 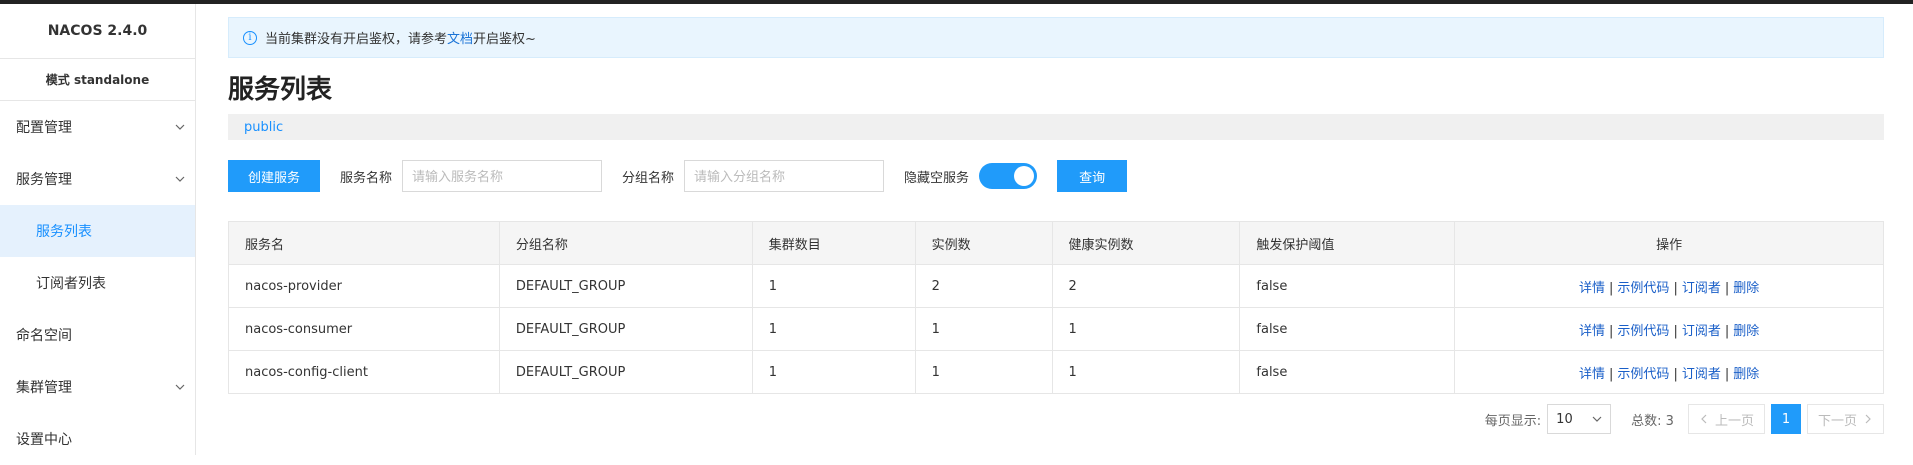 What do you see at coordinates (71, 284) in the screenshot?
I see `sidebar-item-label: 订阅者列表` at bounding box center [71, 284].